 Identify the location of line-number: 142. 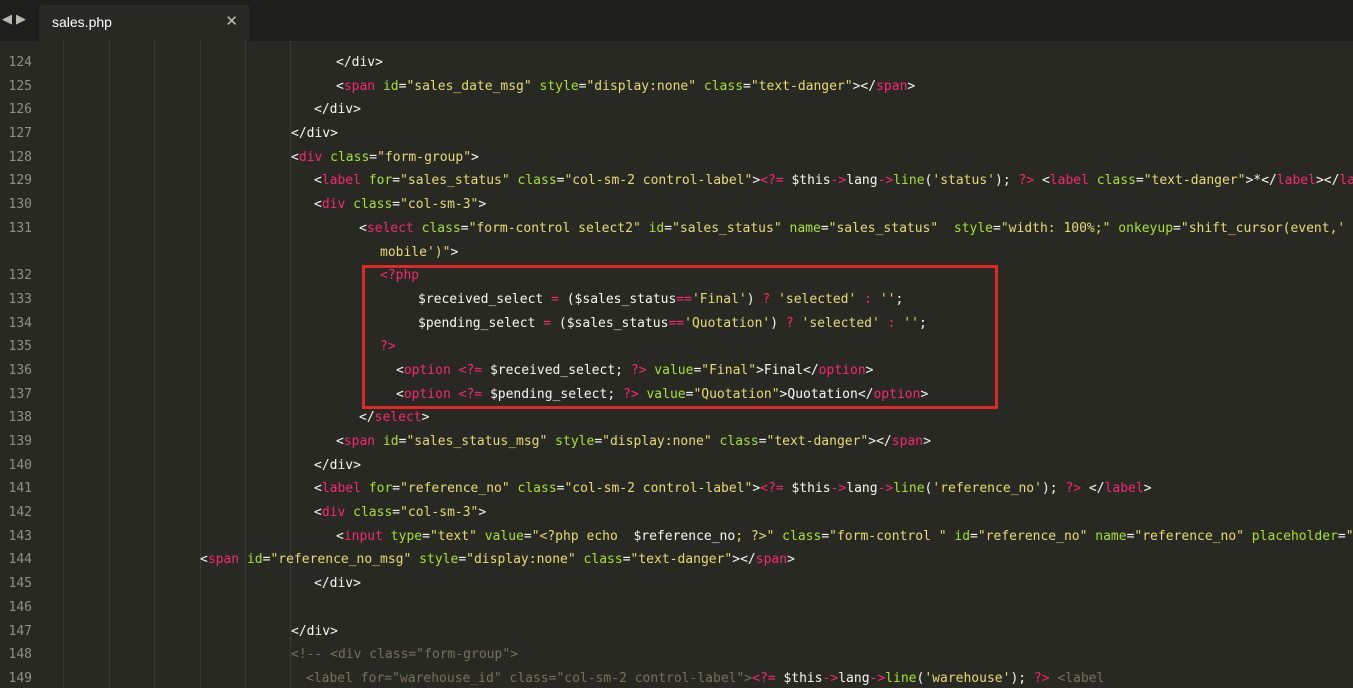
(20, 513).